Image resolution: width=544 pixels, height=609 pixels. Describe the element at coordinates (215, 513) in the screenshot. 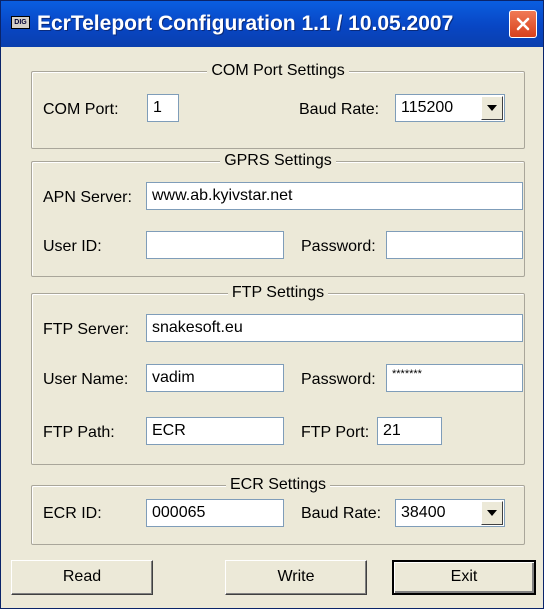

I see `ecr-id-input` at that location.